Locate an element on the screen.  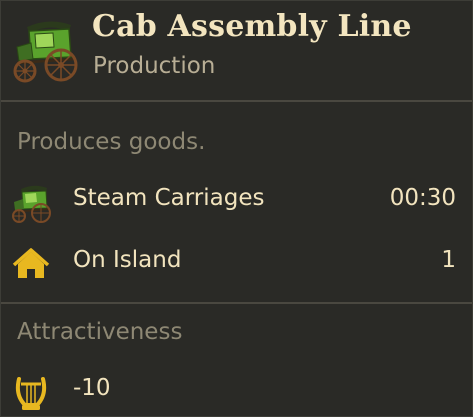
attractiveness-value: -10 is located at coordinates (92, 388).